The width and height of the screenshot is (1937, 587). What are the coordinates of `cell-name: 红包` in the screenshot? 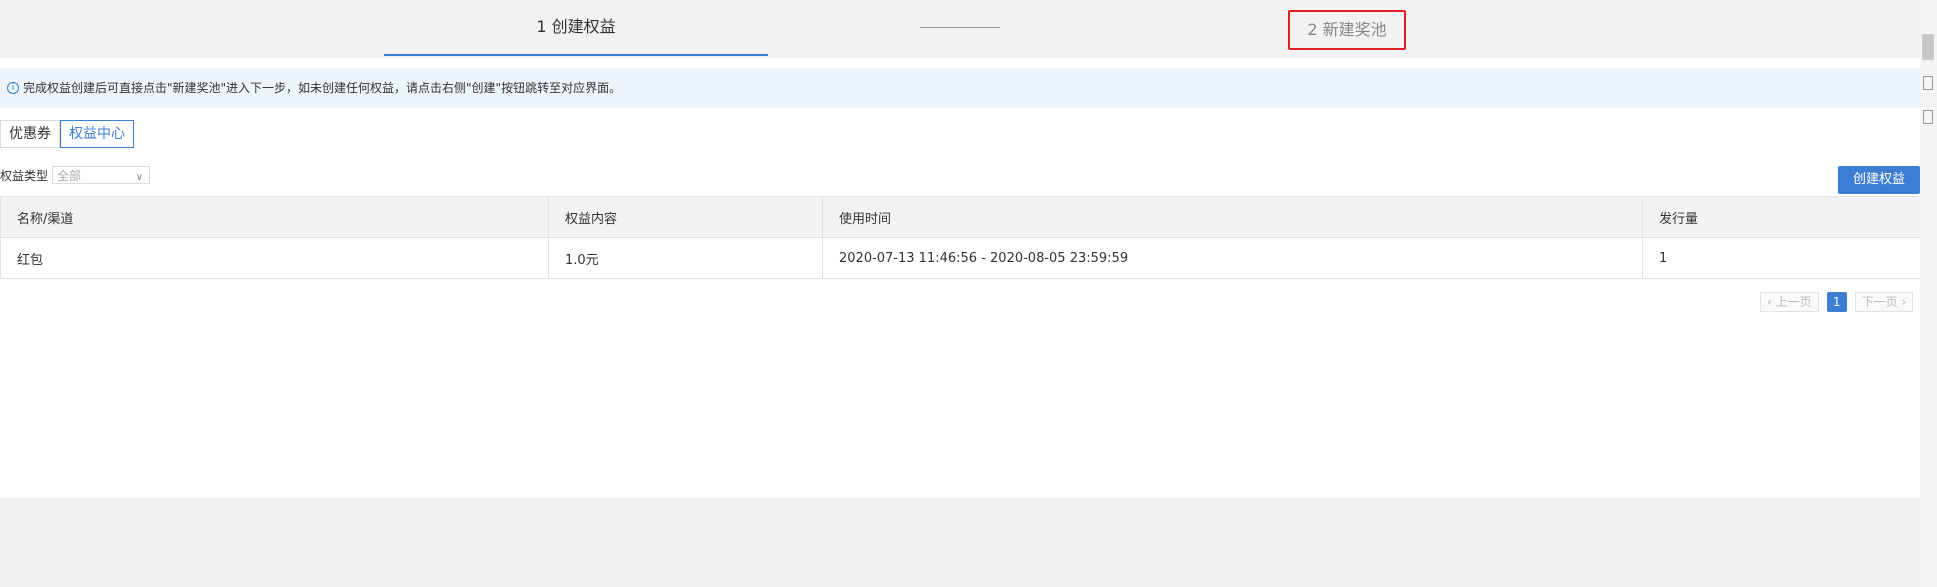 It's located at (274, 258).